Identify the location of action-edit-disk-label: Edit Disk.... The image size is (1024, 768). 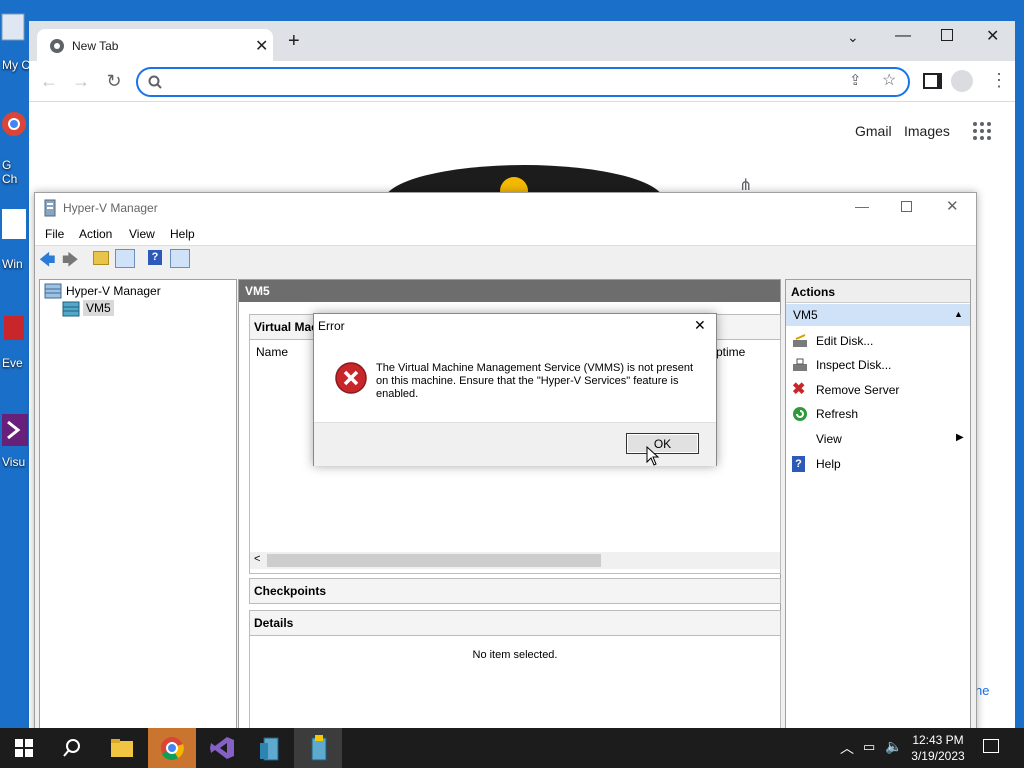
(845, 341).